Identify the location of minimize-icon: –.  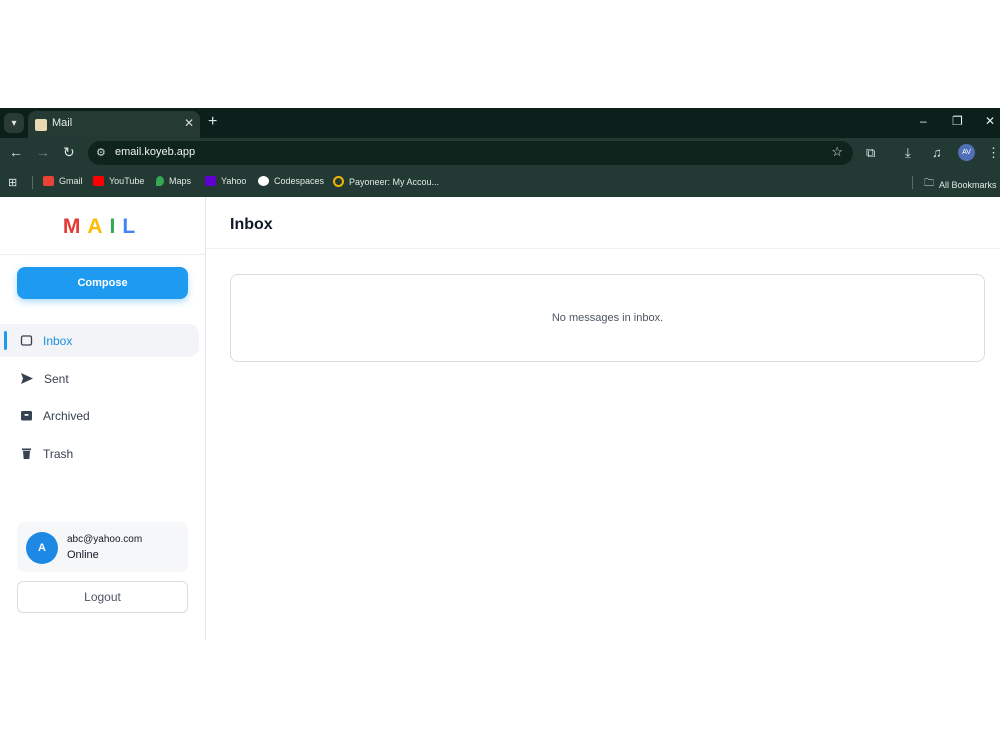
(923, 121).